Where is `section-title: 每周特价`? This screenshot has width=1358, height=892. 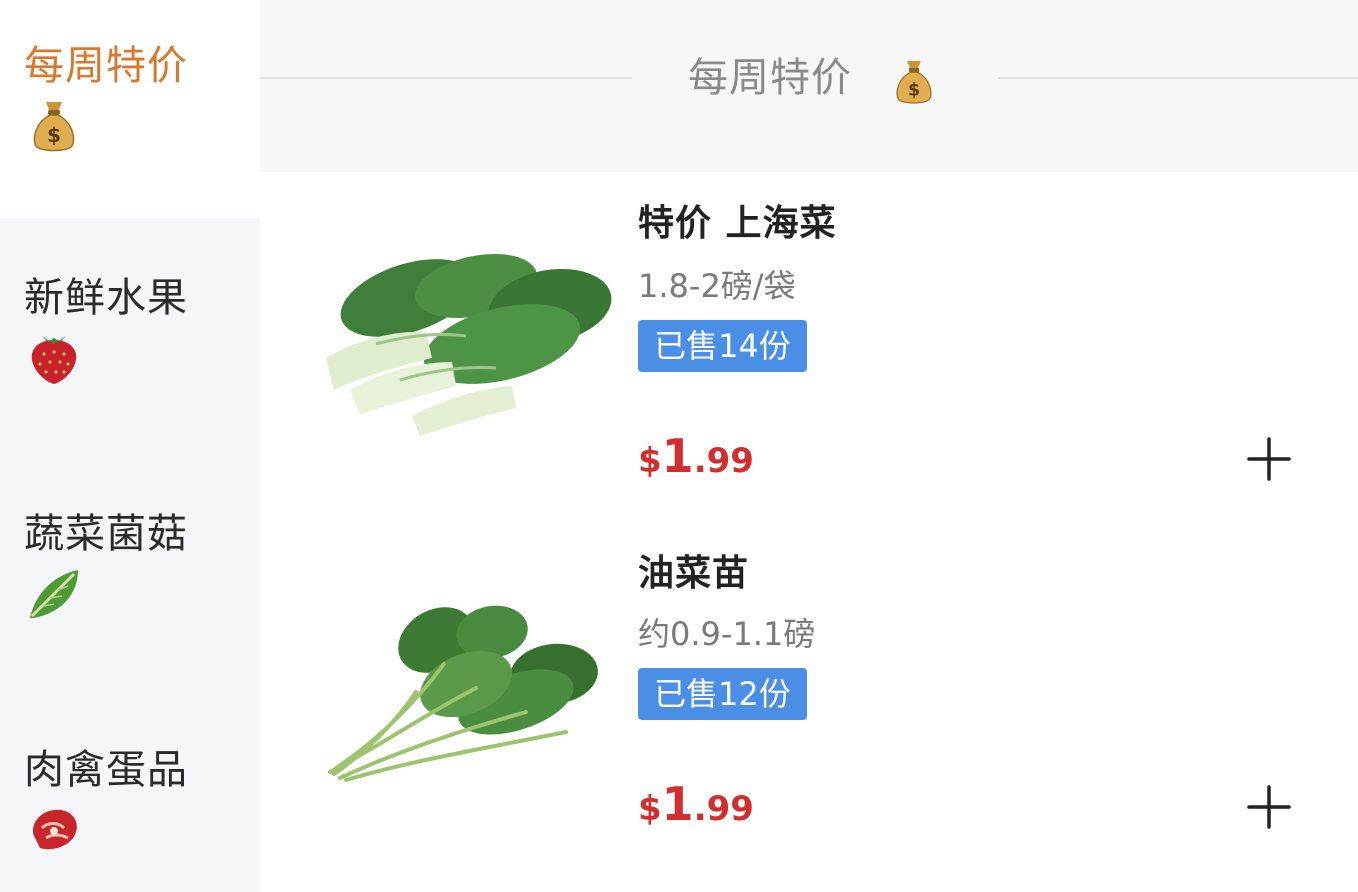
section-title: 每周特价 is located at coordinates (770, 78).